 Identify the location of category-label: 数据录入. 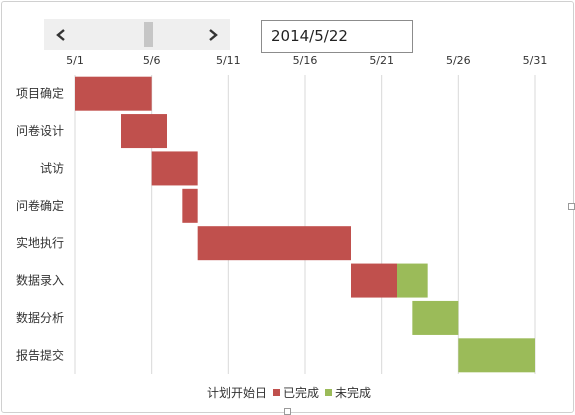
(40, 280).